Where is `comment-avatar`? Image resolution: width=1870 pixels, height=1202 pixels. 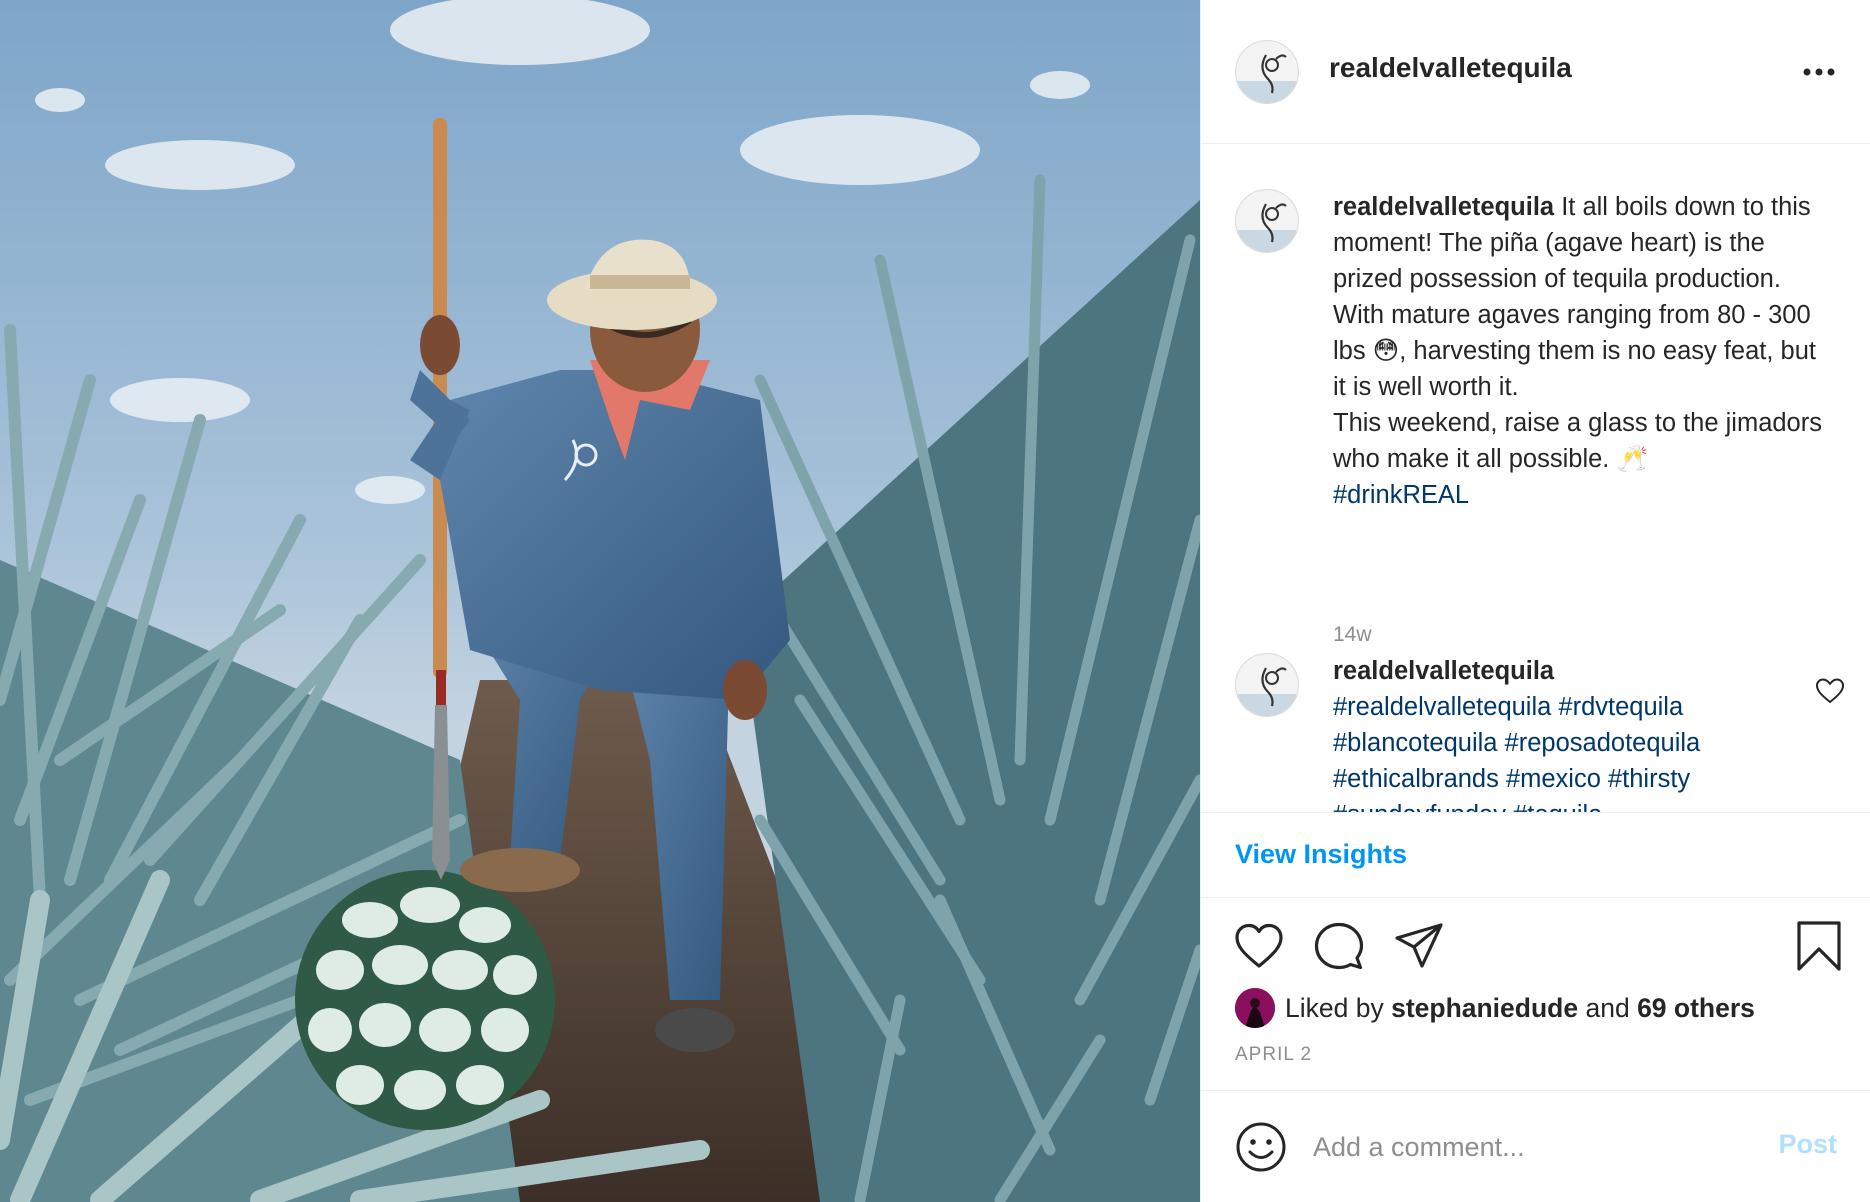 comment-avatar is located at coordinates (1267, 685).